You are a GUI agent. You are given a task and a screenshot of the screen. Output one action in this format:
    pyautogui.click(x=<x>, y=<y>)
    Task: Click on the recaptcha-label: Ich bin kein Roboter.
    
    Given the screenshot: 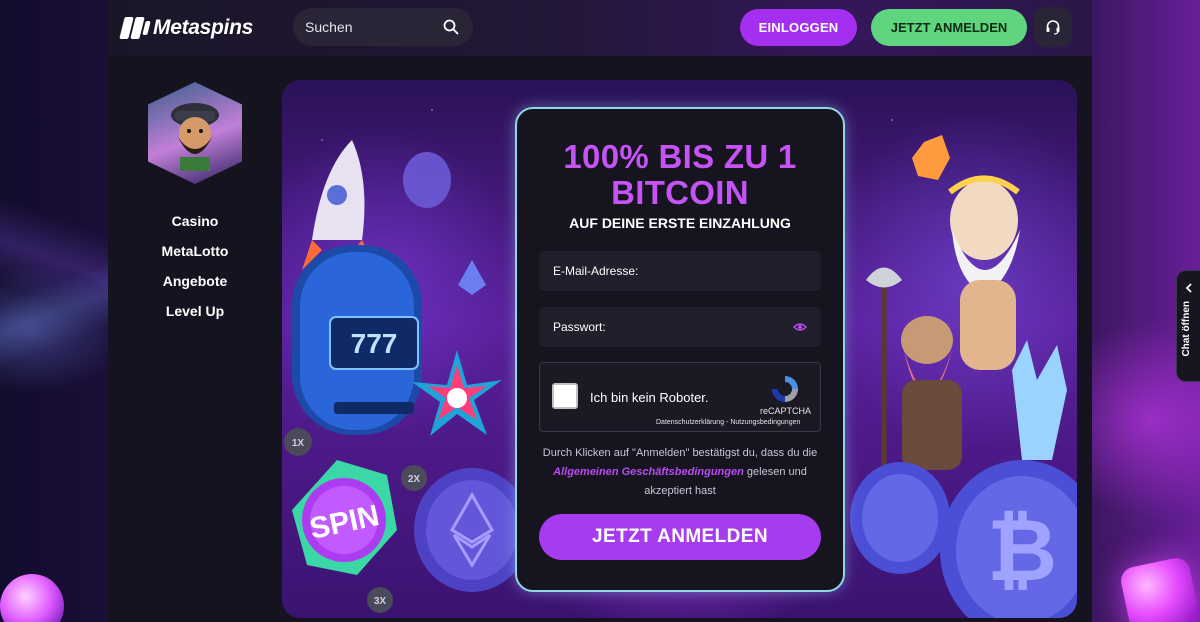 What is the action you would take?
    pyautogui.click(x=649, y=397)
    